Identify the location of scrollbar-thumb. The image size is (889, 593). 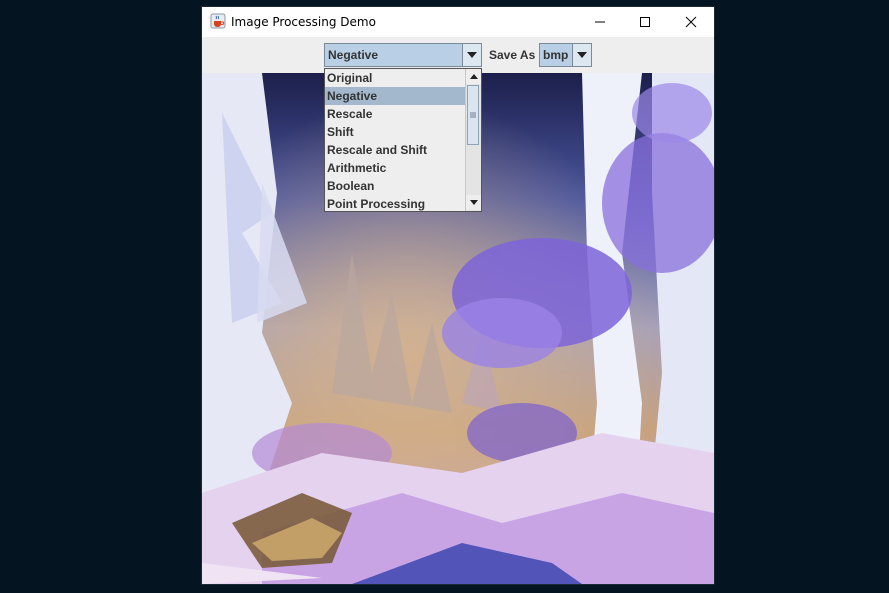
(473, 115).